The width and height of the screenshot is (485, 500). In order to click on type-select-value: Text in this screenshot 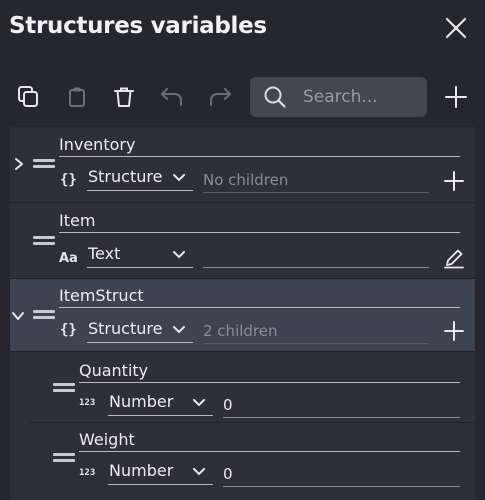, I will do `click(104, 253)`.